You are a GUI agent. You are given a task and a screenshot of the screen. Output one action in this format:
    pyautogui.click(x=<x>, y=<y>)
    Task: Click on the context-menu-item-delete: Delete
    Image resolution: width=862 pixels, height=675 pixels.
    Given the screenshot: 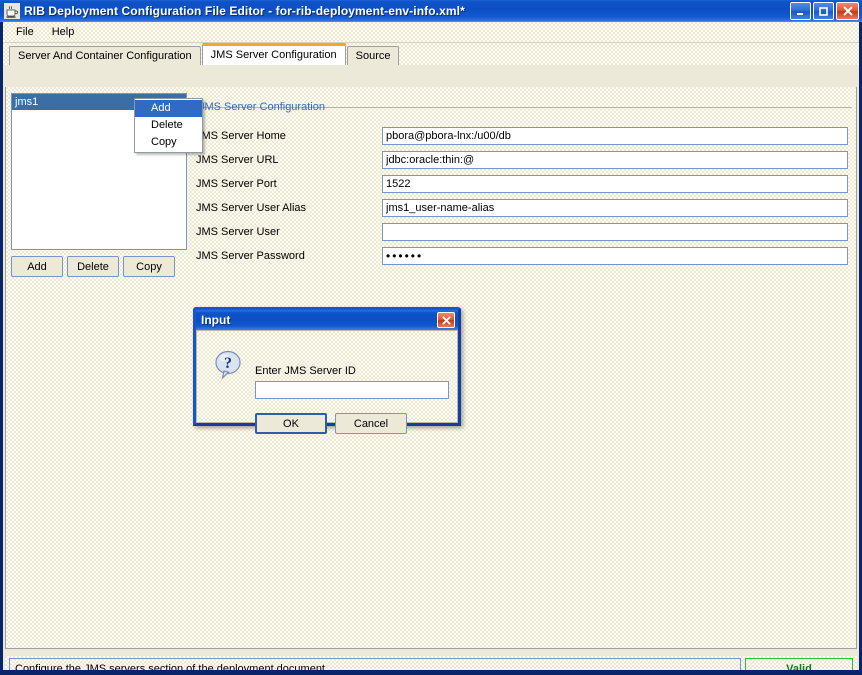 What is the action you would take?
    pyautogui.click(x=168, y=125)
    